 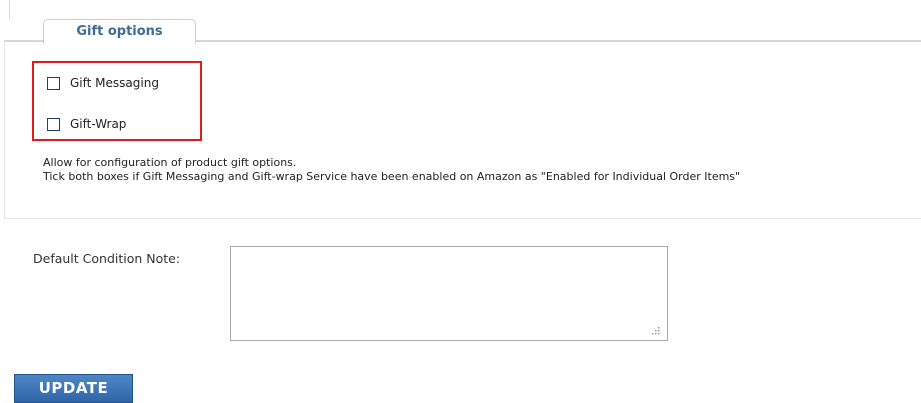 I want to click on gift-messaging-checkbox, so click(x=53, y=83).